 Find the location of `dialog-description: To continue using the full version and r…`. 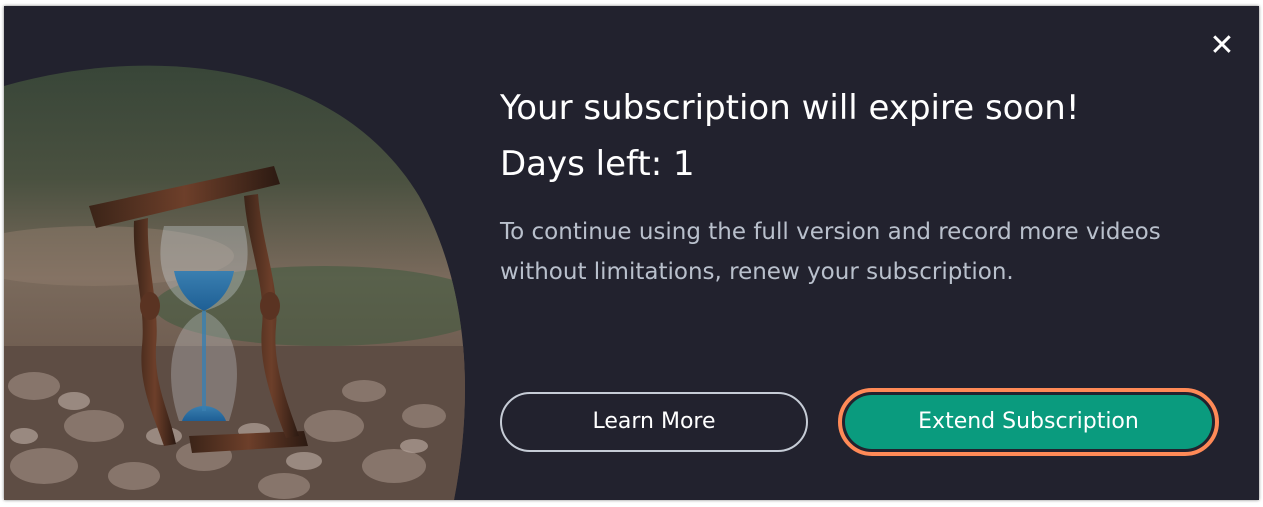

dialog-description: To continue using the full version and r… is located at coordinates (830, 252).